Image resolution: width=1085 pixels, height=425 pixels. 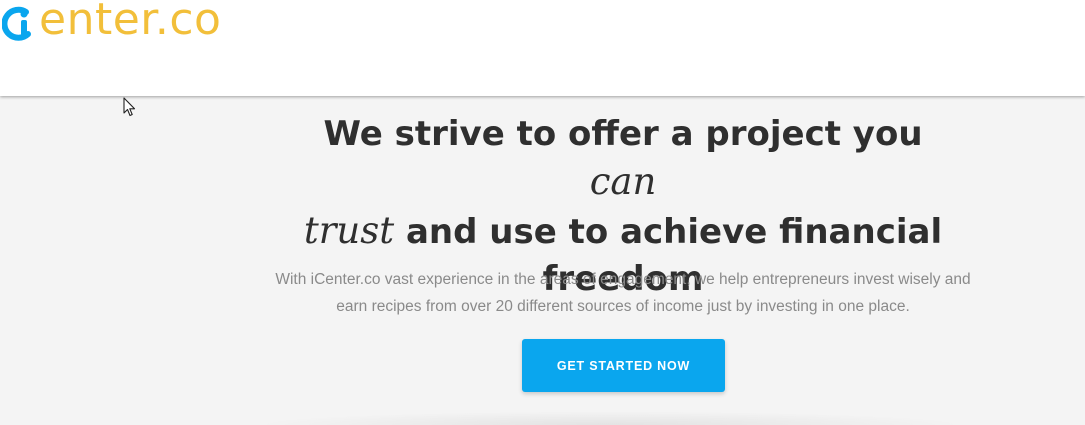 I want to click on get-started-button: GET STARTED NOW, so click(x=623, y=365).